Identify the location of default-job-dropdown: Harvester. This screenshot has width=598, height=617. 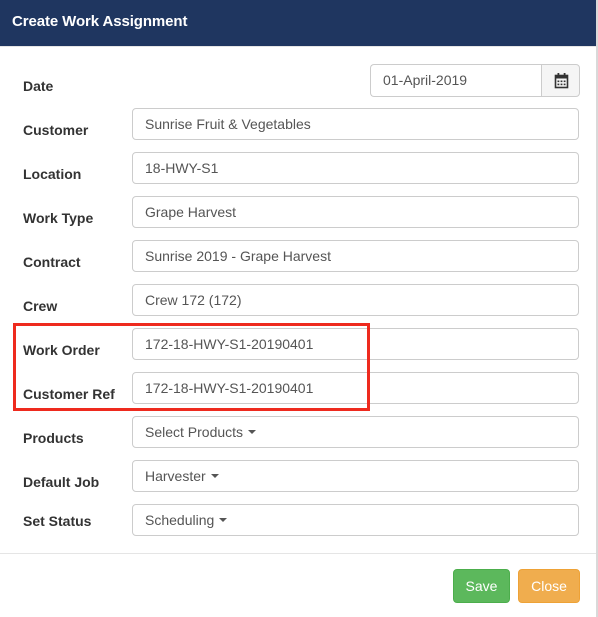
(355, 476).